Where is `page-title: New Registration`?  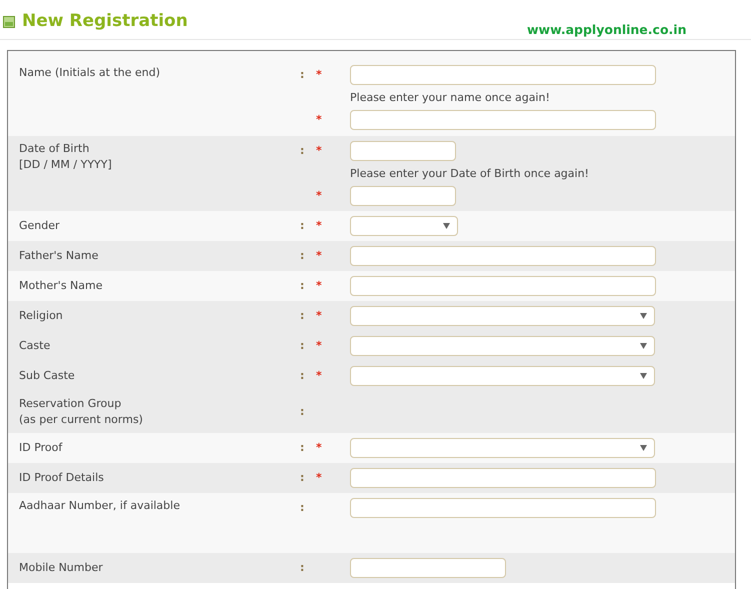 page-title: New Registration is located at coordinates (105, 20).